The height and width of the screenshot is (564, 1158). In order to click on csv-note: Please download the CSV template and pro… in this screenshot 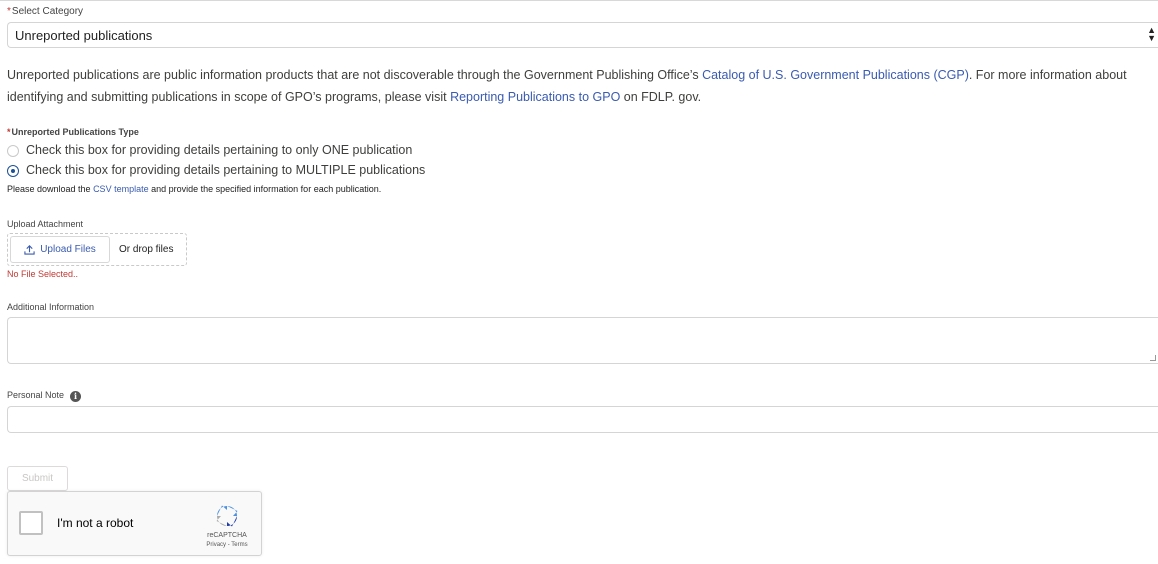, I will do `click(194, 189)`.